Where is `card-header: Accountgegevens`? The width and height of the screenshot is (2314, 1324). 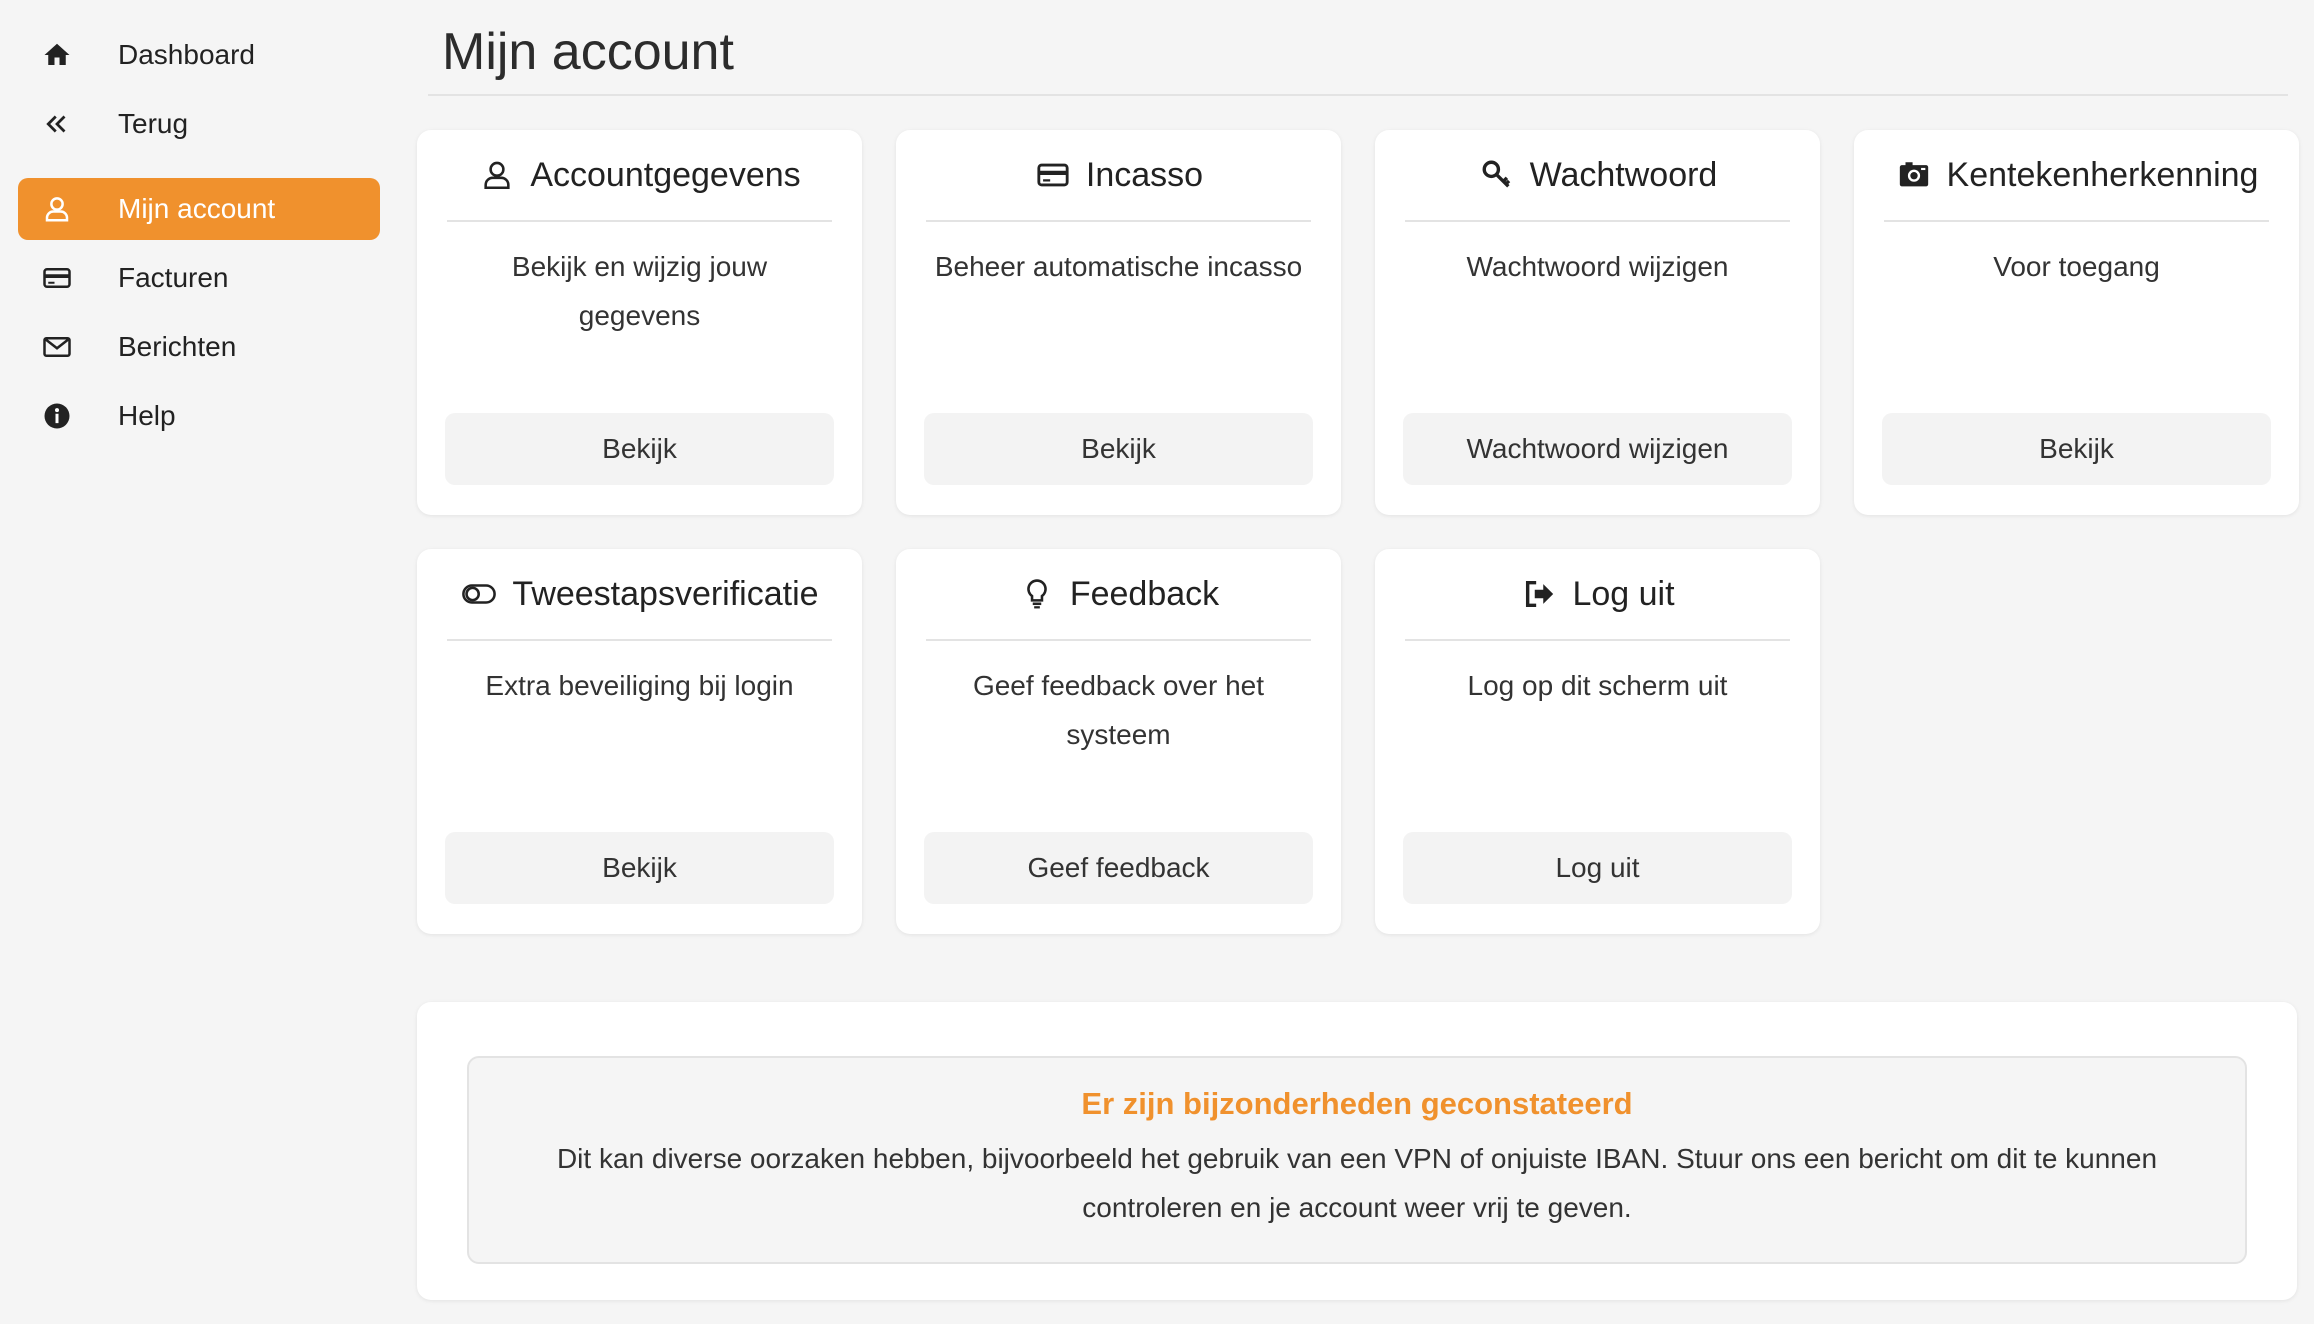 card-header: Accountgegevens is located at coordinates (639, 176).